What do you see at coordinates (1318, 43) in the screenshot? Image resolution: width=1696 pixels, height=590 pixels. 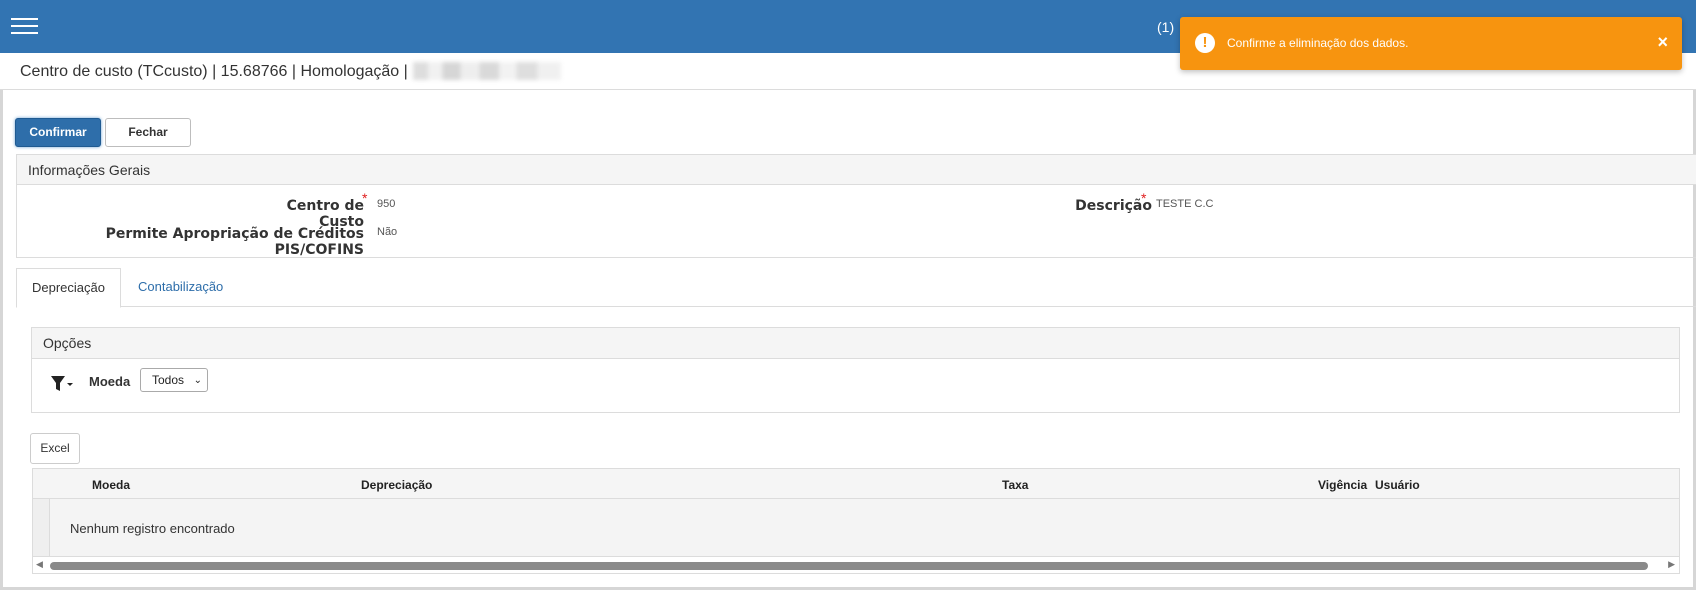 I see `toast-message: Confirme a eliminação dos dados.` at bounding box center [1318, 43].